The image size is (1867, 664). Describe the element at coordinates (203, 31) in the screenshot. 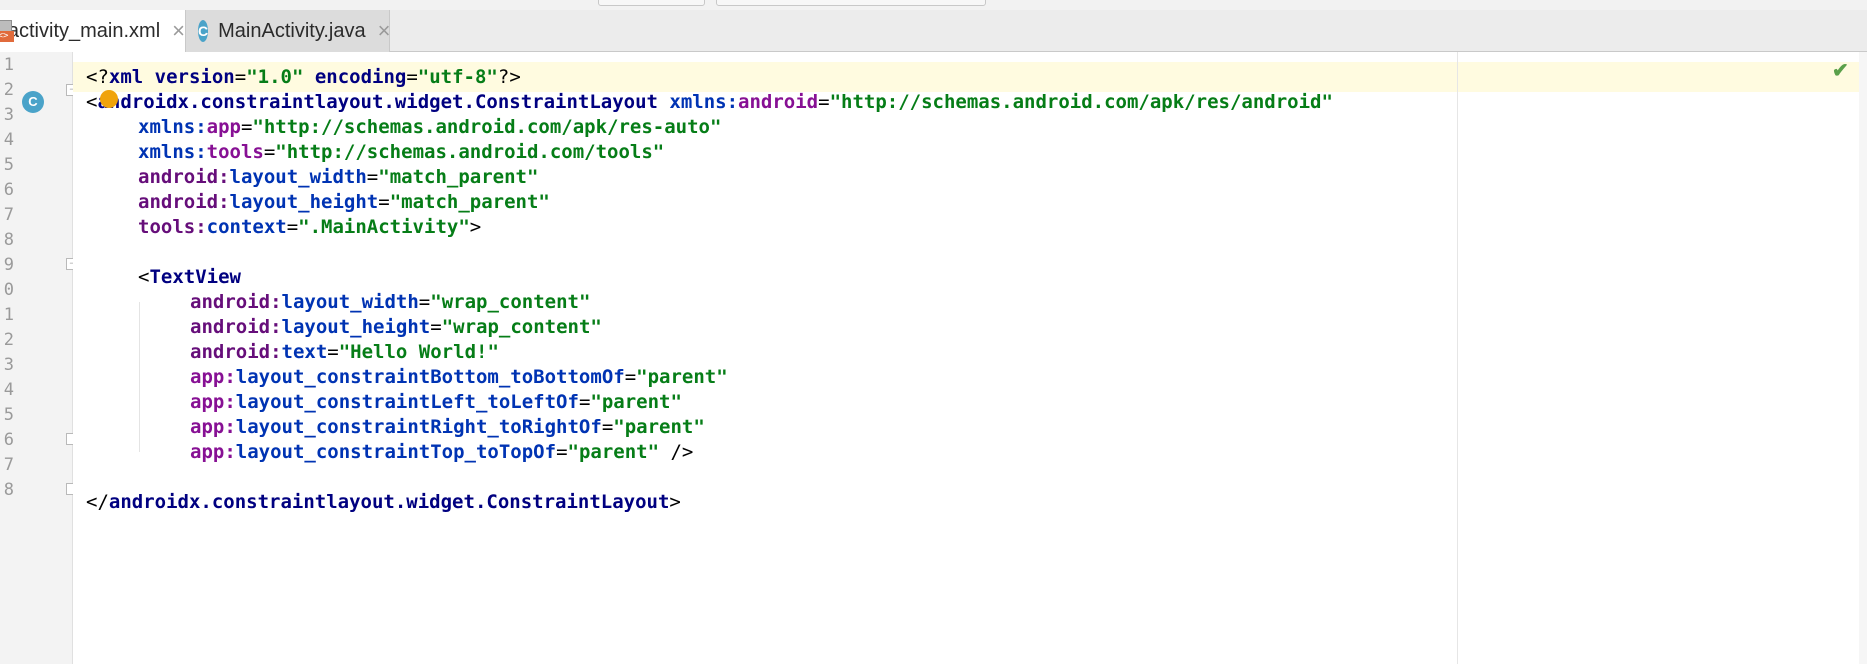

I see `class-icon: C` at that location.